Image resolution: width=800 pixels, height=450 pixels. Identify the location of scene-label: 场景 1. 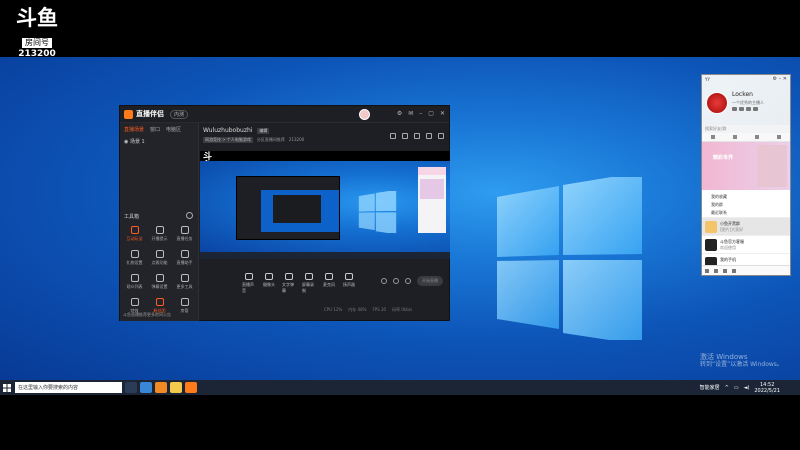
(137, 142).